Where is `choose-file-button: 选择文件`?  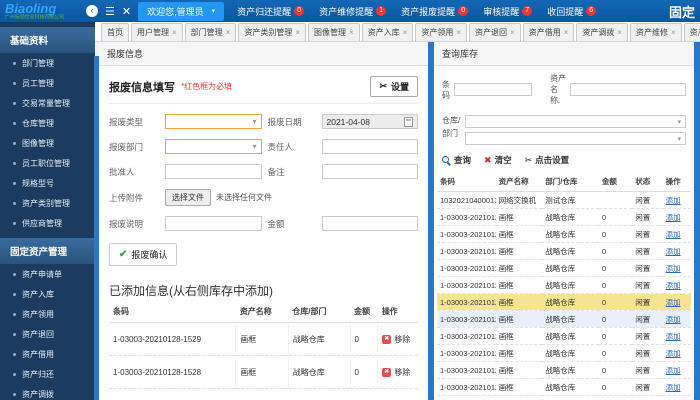 choose-file-button: 选择文件 is located at coordinates (188, 197).